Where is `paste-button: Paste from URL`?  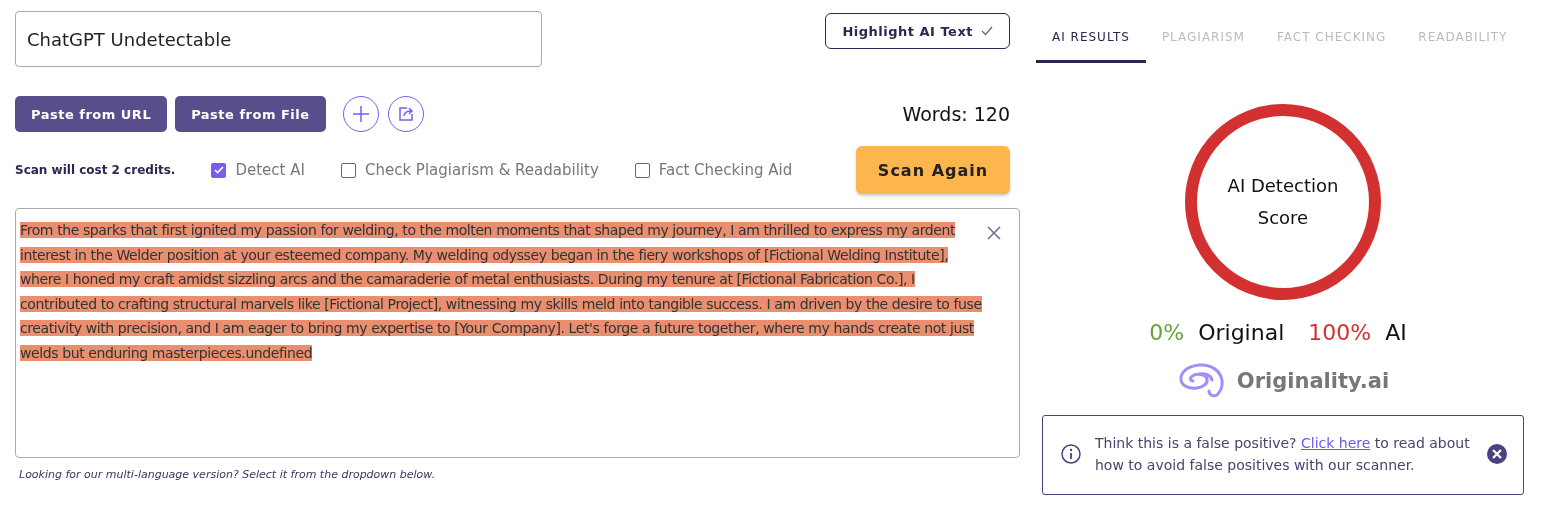
paste-button: Paste from URL is located at coordinates (91, 114).